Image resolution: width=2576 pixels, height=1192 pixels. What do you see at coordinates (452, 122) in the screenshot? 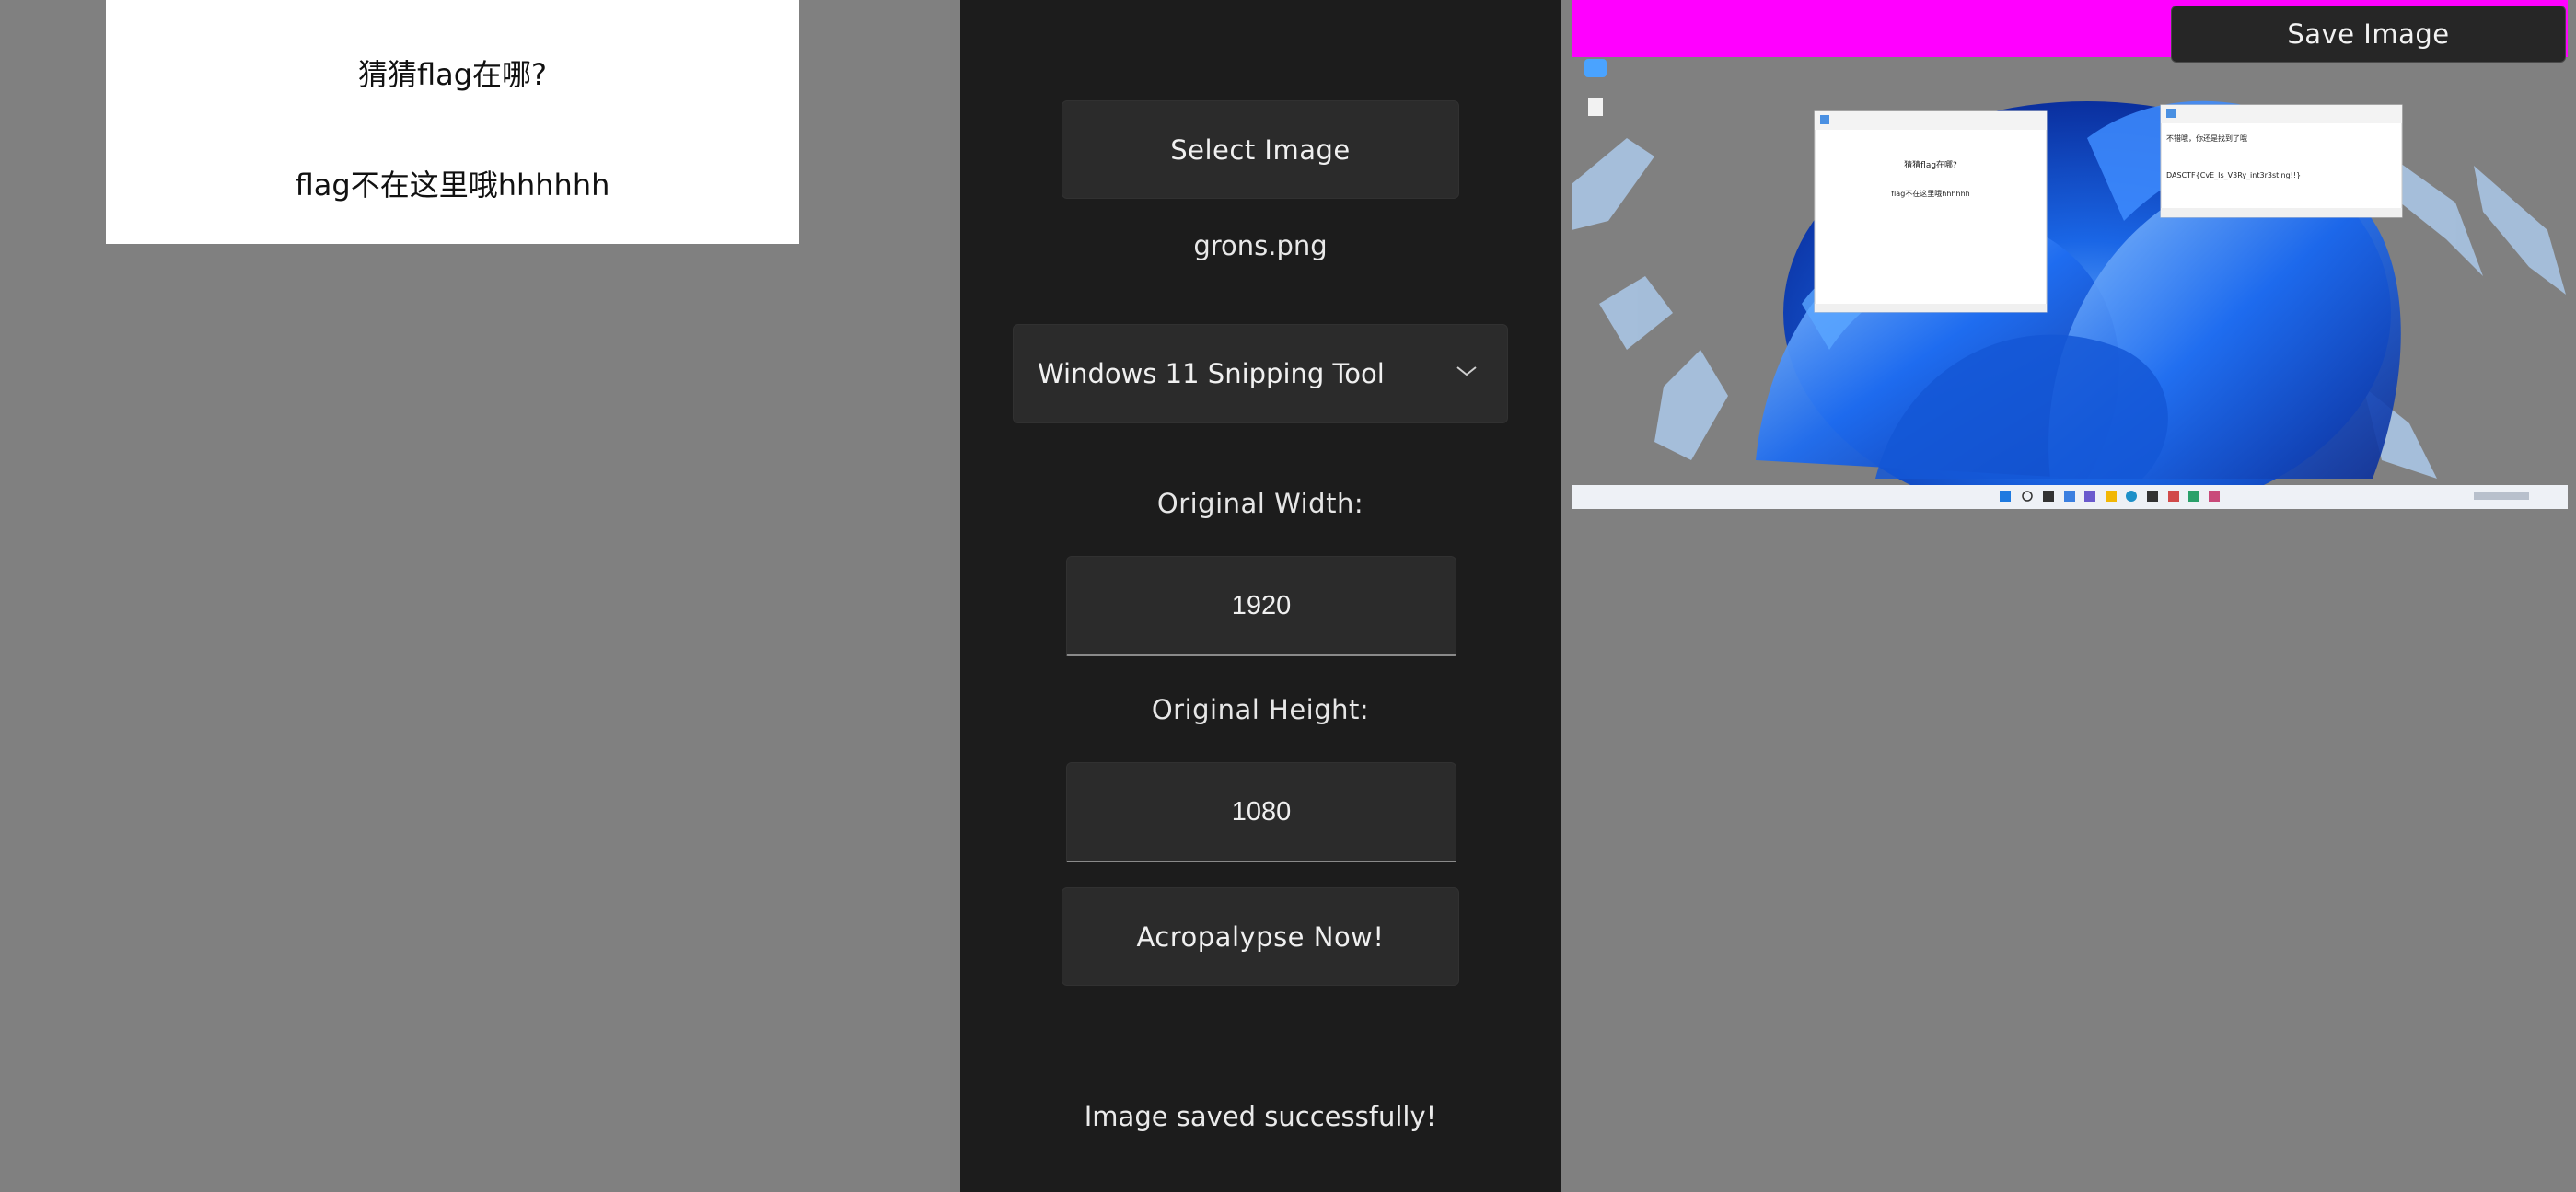
I see `cropped-image-preview: 猜猜flag在哪? flag不在这里哦hhhhhh` at bounding box center [452, 122].